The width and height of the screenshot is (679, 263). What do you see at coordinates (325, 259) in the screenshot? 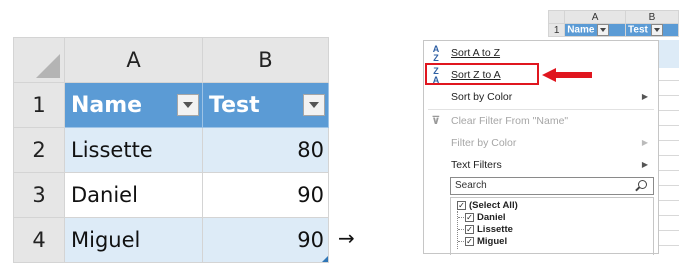
I see `table-resize-handle-icon` at bounding box center [325, 259].